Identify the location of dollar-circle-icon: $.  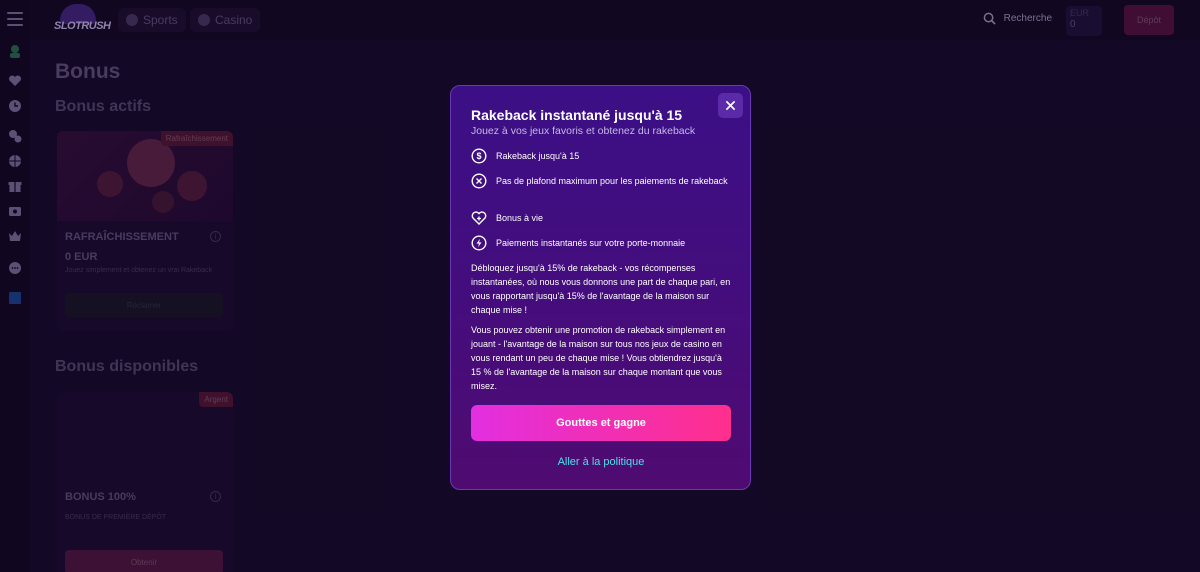
(479, 156).